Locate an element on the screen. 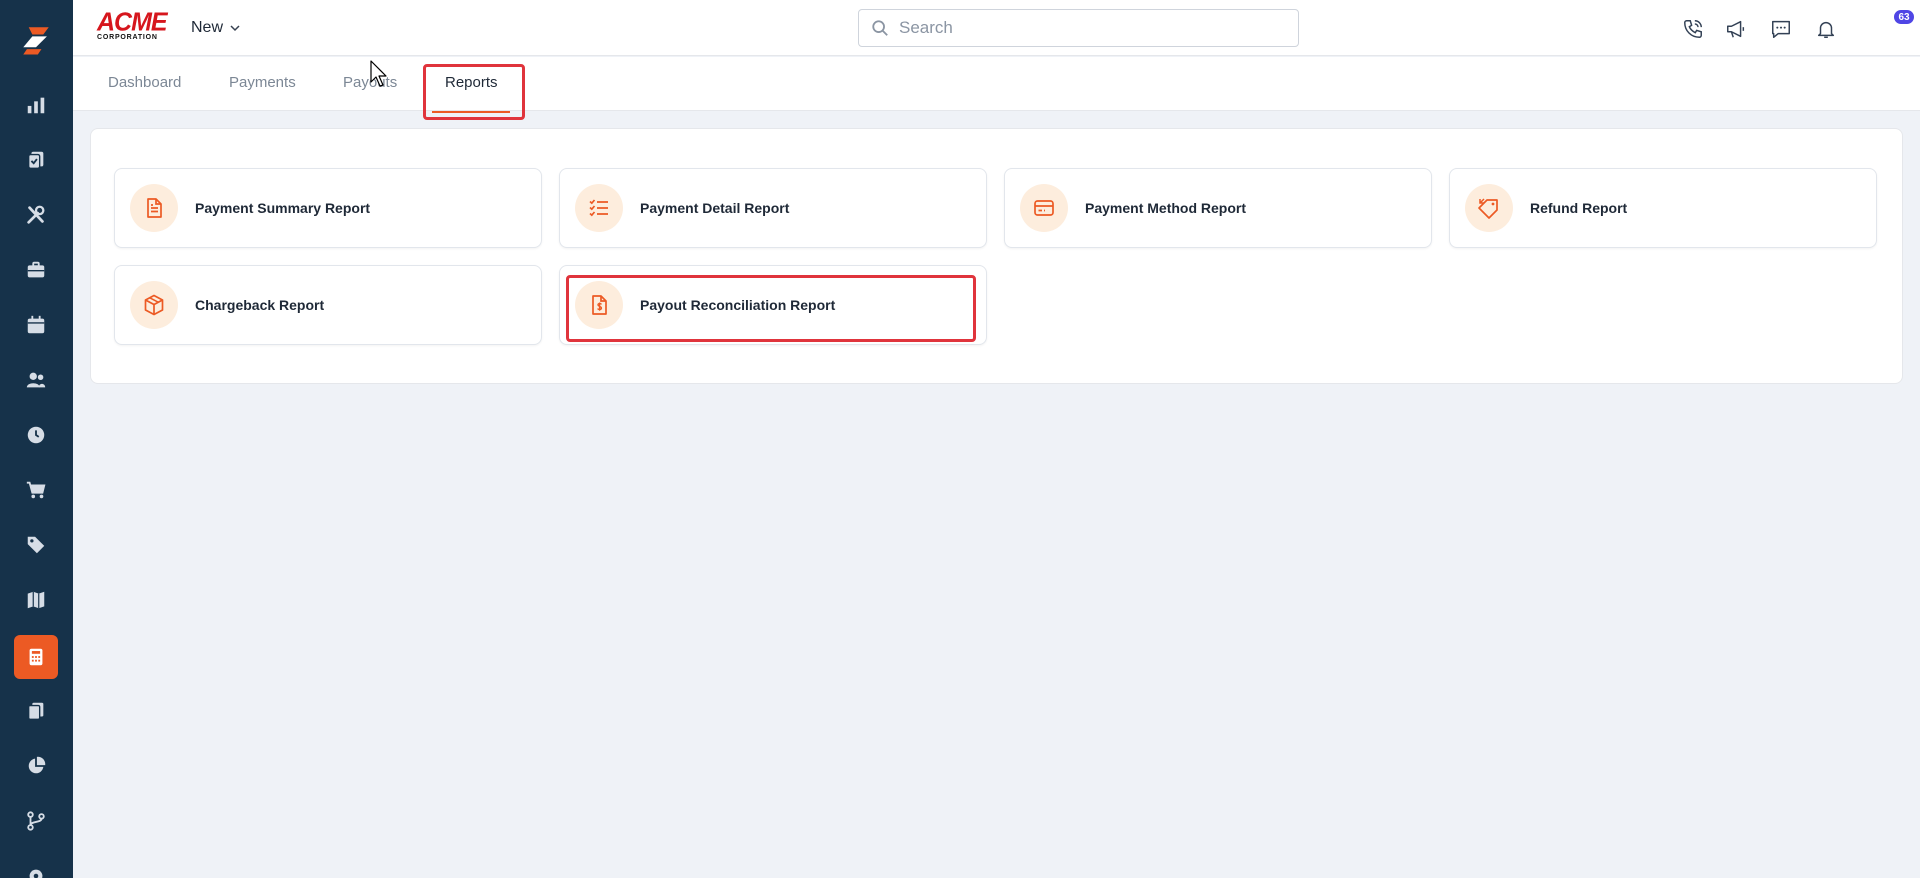 The width and height of the screenshot is (1920, 878). search-box is located at coordinates (1078, 28).